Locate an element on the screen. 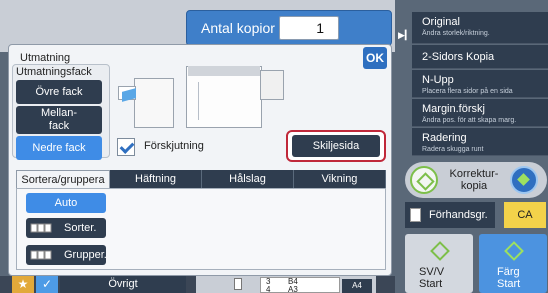 The height and width of the screenshot is (293, 548). tray-lower-button: Nedre fack is located at coordinates (59, 148).